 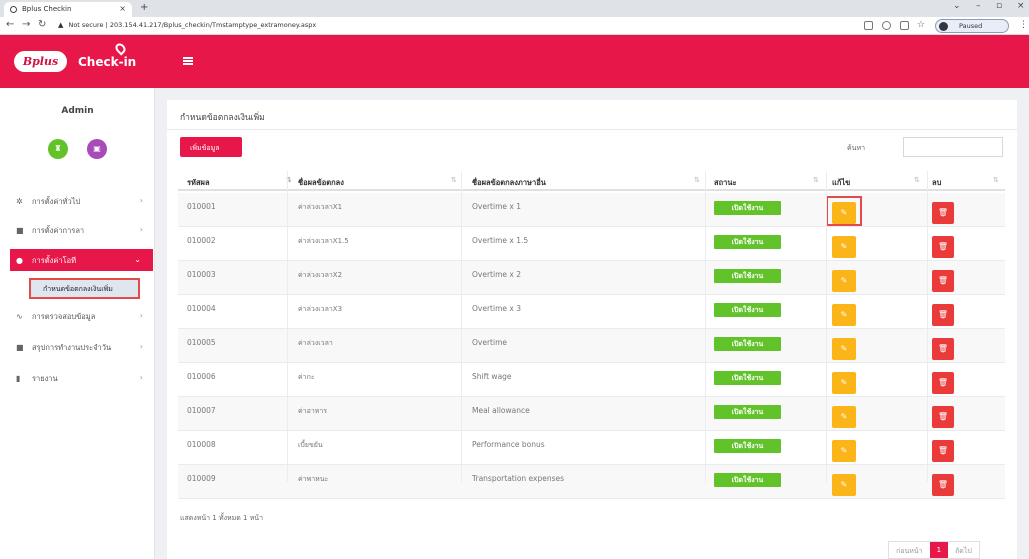 What do you see at coordinates (321, 183) in the screenshot?
I see `col-header-name: ชื่อผลข้อตกลง` at bounding box center [321, 183].